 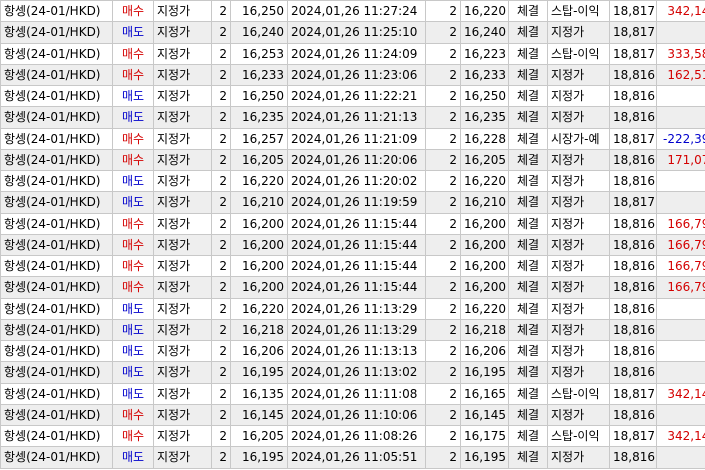 I want to click on profit-loss-cell: 333,586, so click(x=680, y=53).